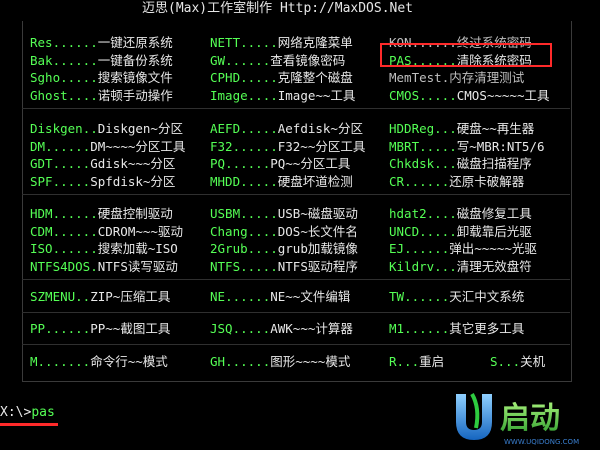 The image size is (600, 450). I want to click on menu-item-pq: PQ......PQ~~分区工具, so click(280, 163).